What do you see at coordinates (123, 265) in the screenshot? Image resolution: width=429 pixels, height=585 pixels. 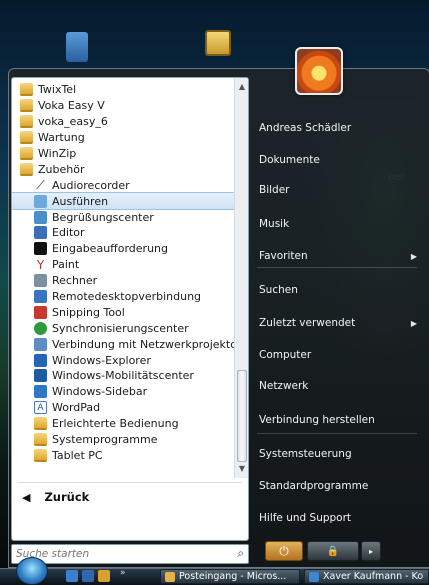 I see `program-item: Y Paint` at bounding box center [123, 265].